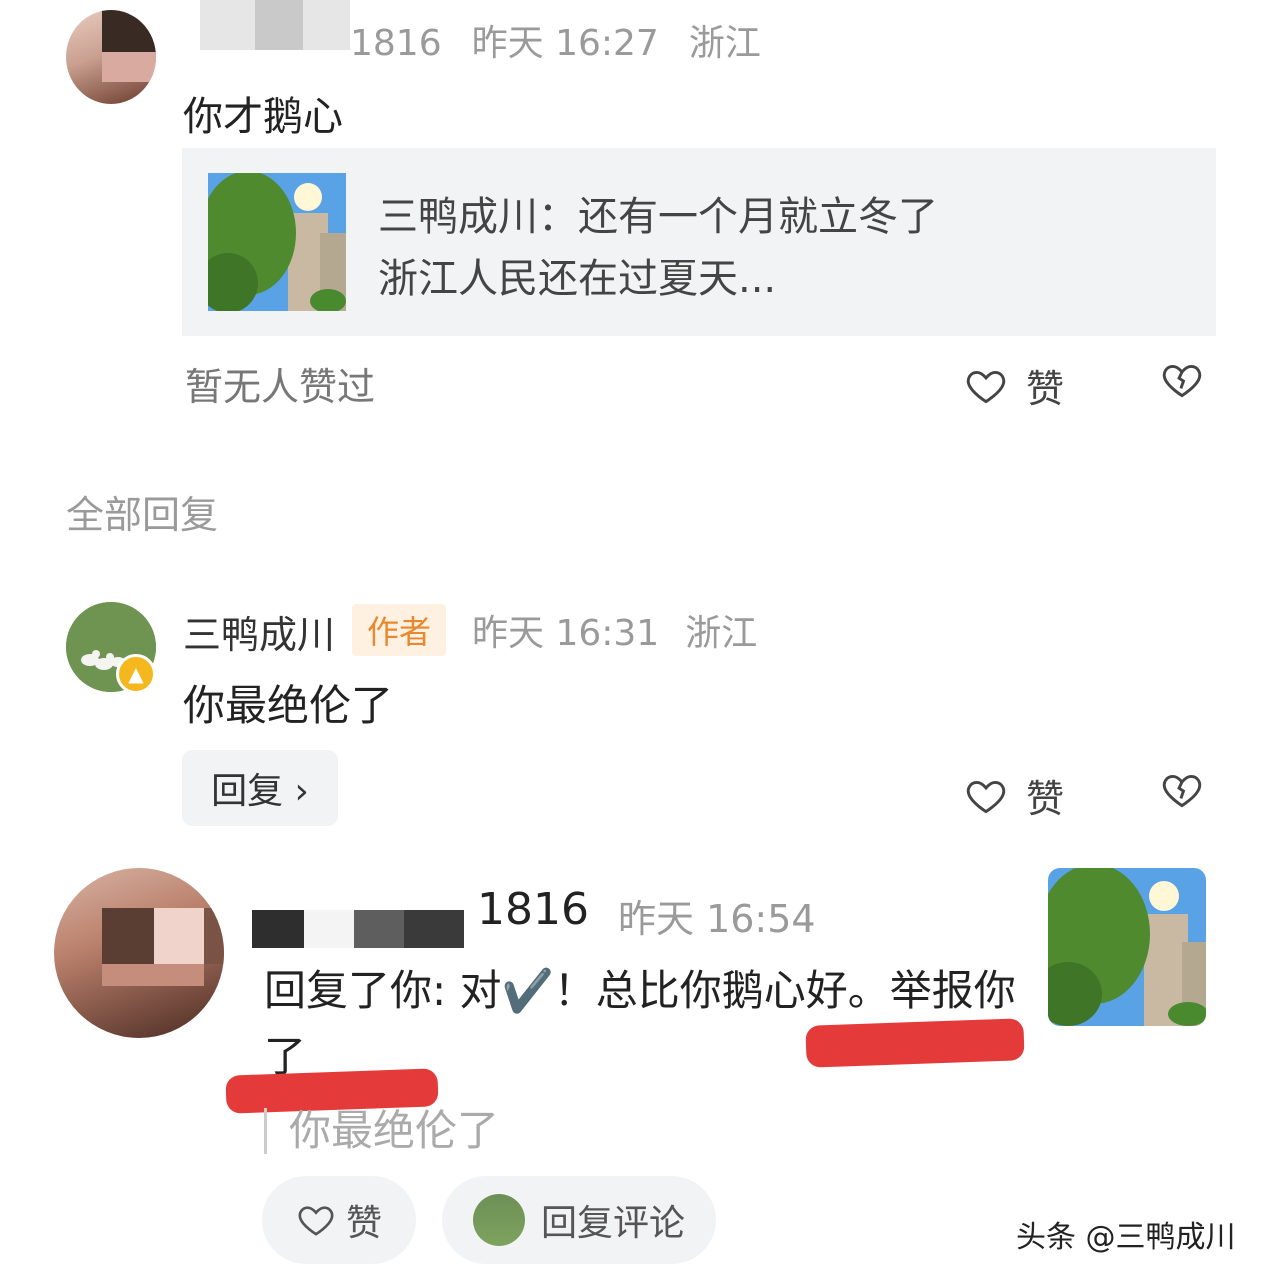 Image resolution: width=1280 pixels, height=1280 pixels. What do you see at coordinates (1126, 1237) in the screenshot?
I see `watermark: 头条 @三鸭成川` at bounding box center [1126, 1237].